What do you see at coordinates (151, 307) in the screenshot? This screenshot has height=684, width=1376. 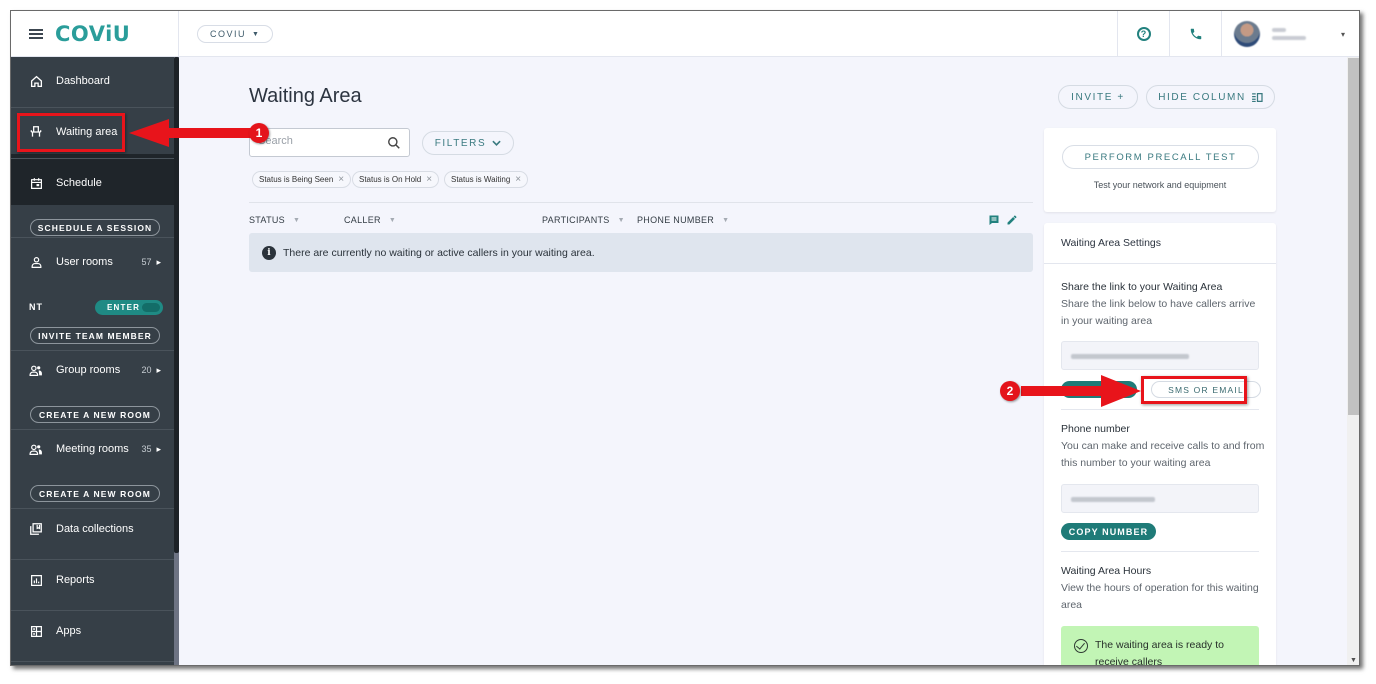 I see `toggle-knob` at bounding box center [151, 307].